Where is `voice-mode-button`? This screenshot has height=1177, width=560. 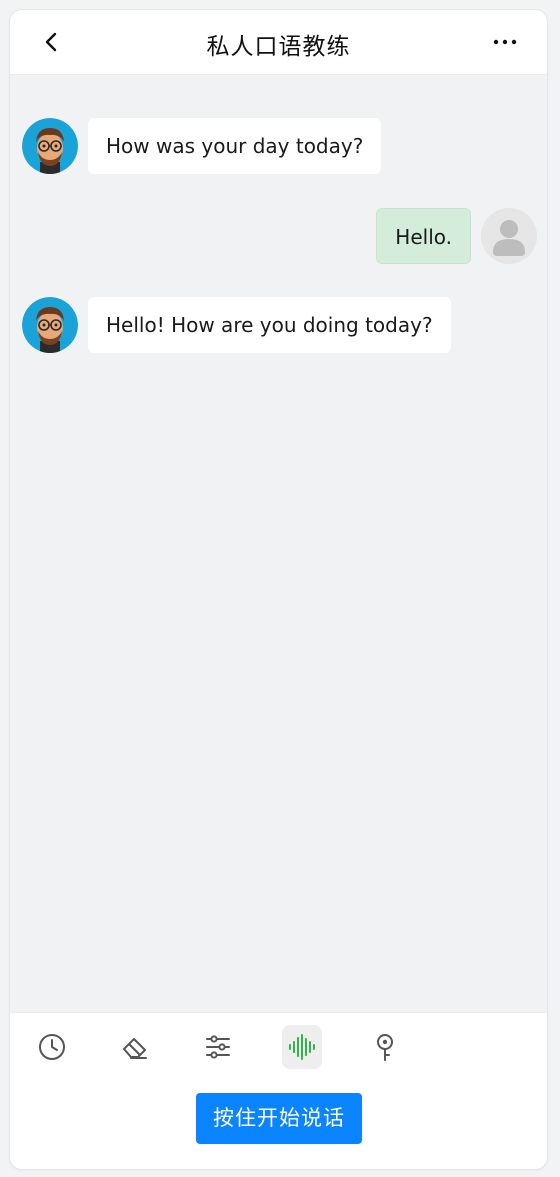
voice-mode-button is located at coordinates (302, 1047).